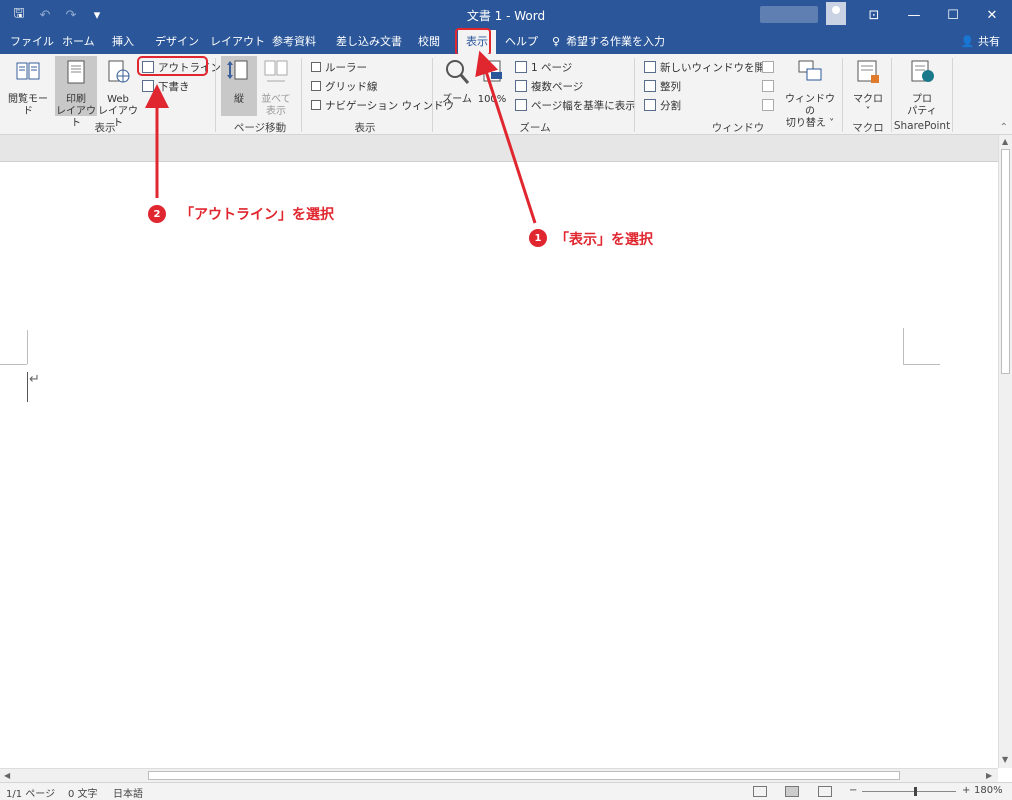  Describe the element at coordinates (76, 92) in the screenshot. I see `print-layout-button: 印刷 レイアウト` at that location.